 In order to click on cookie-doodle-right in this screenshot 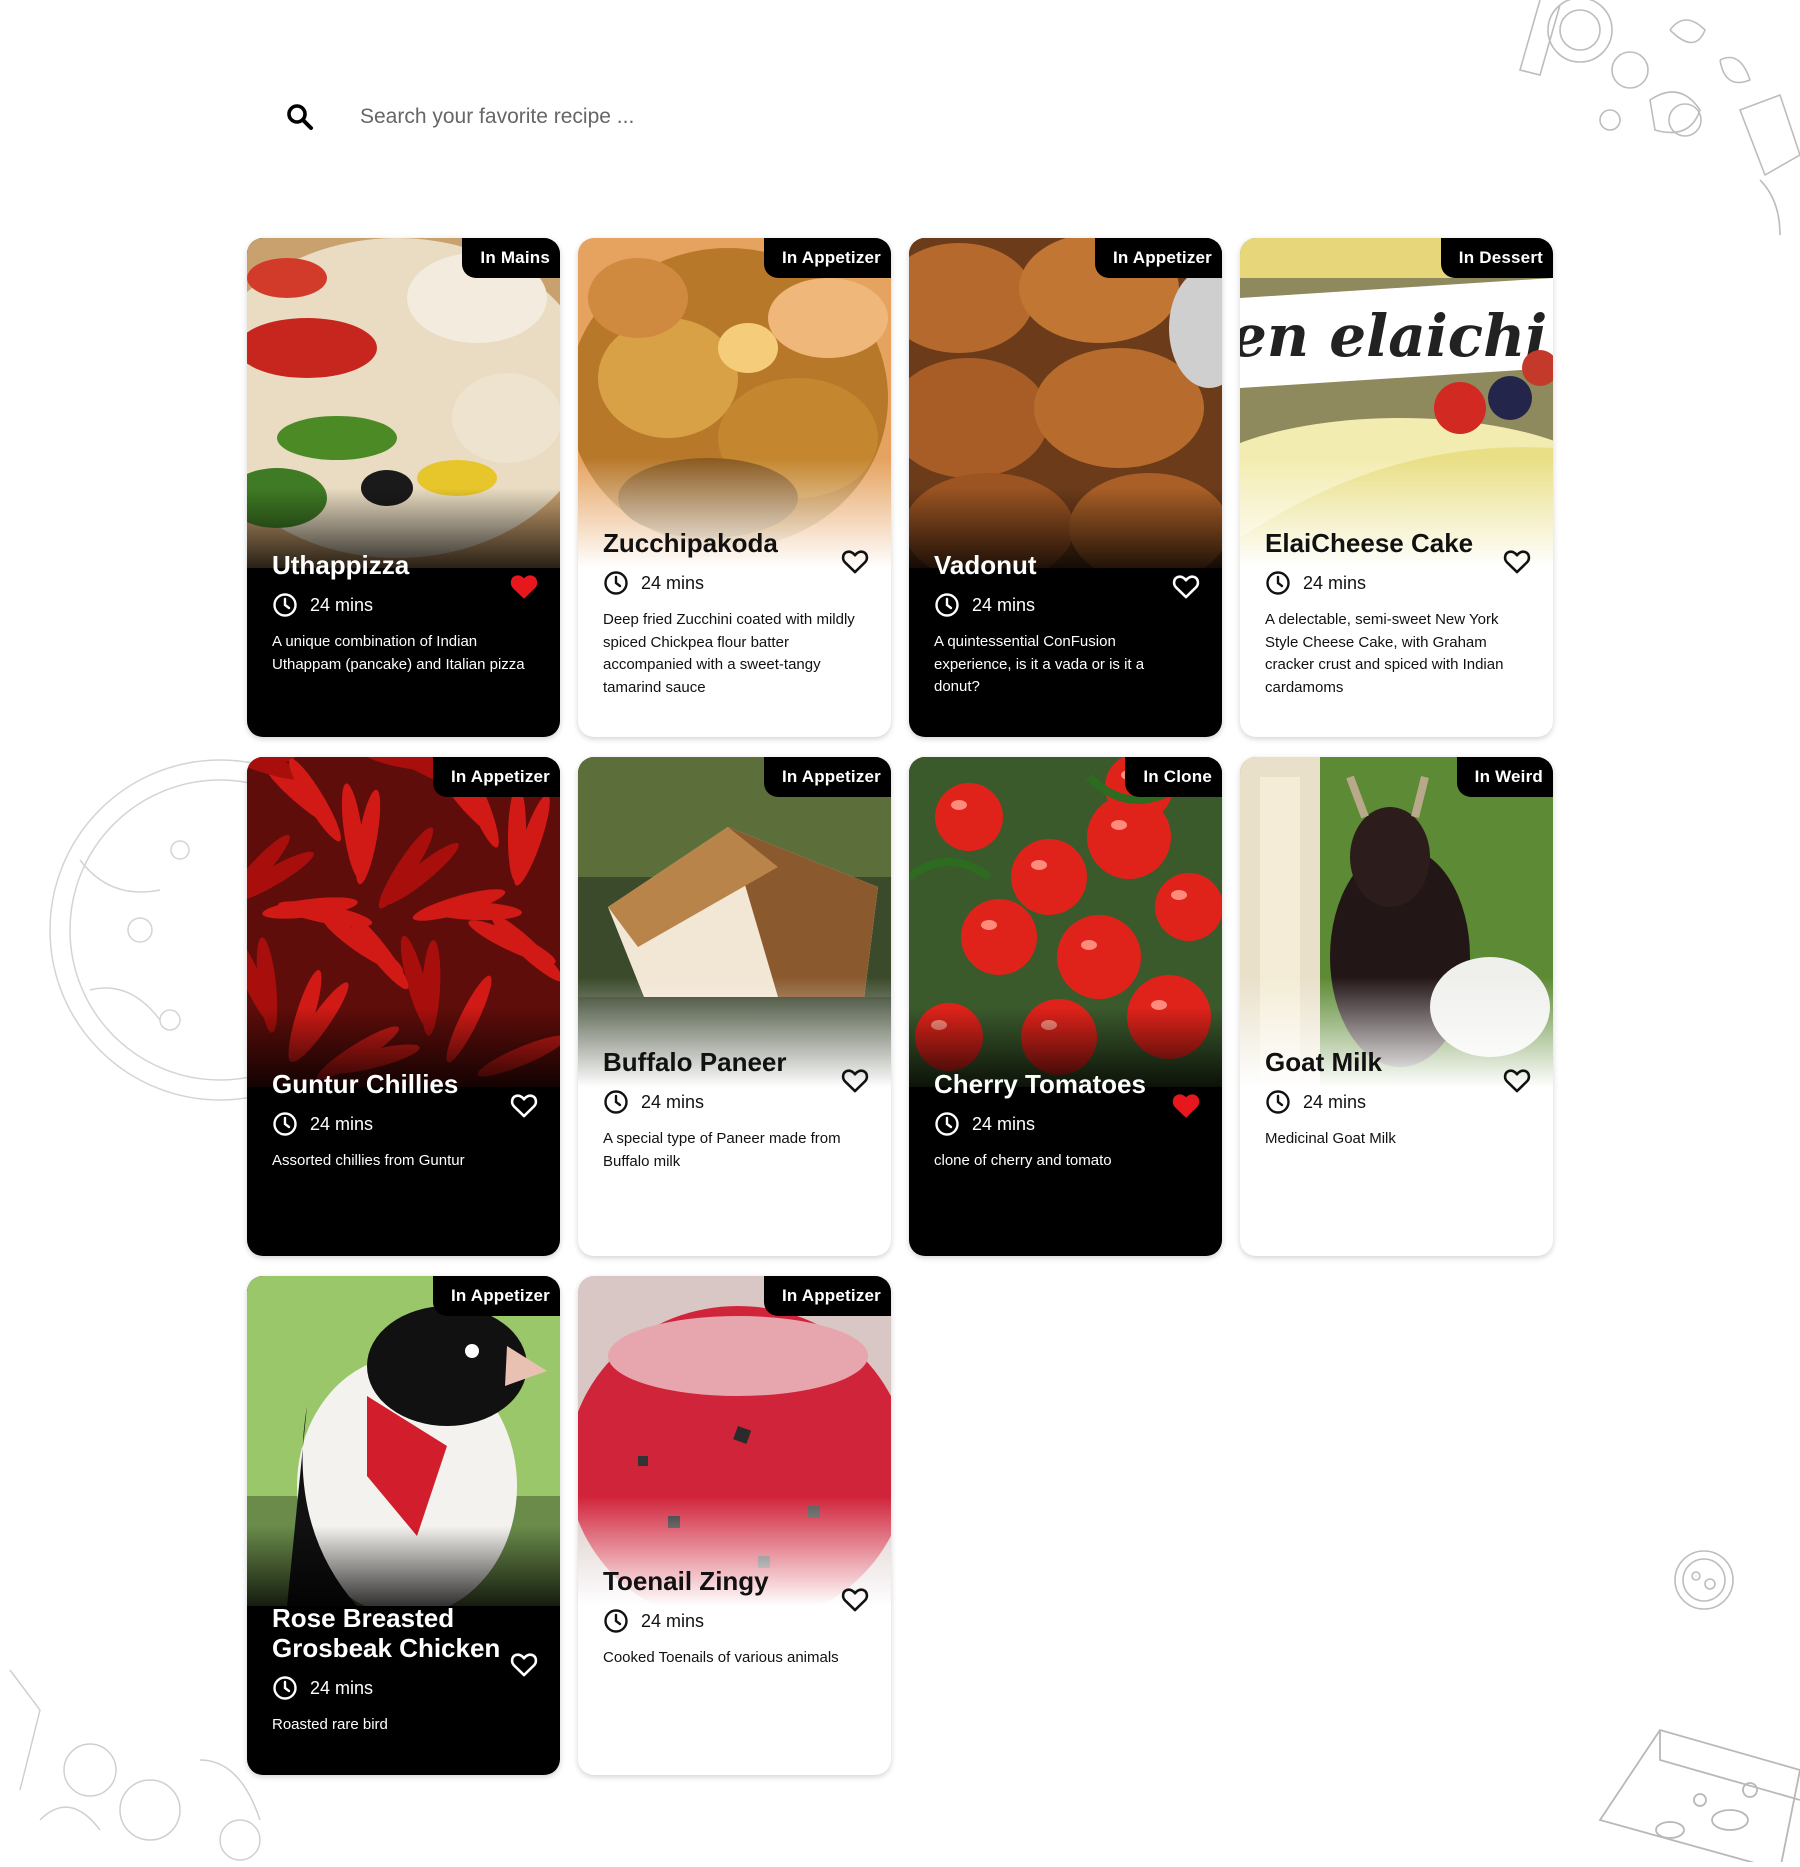, I will do `click(1704, 1580)`.